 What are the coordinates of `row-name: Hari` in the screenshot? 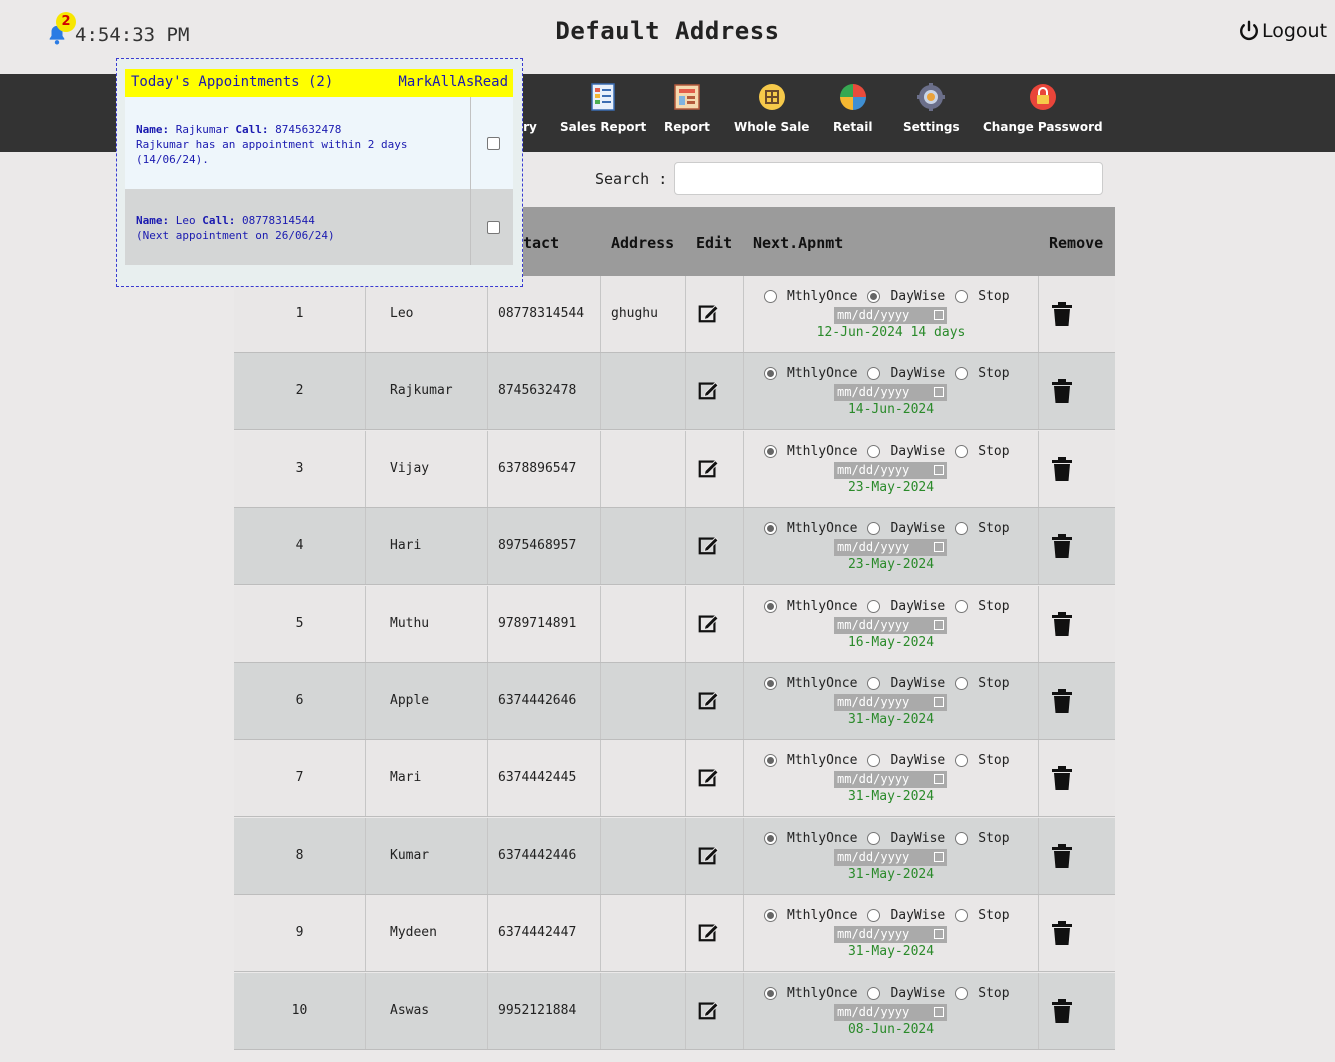 It's located at (406, 546).